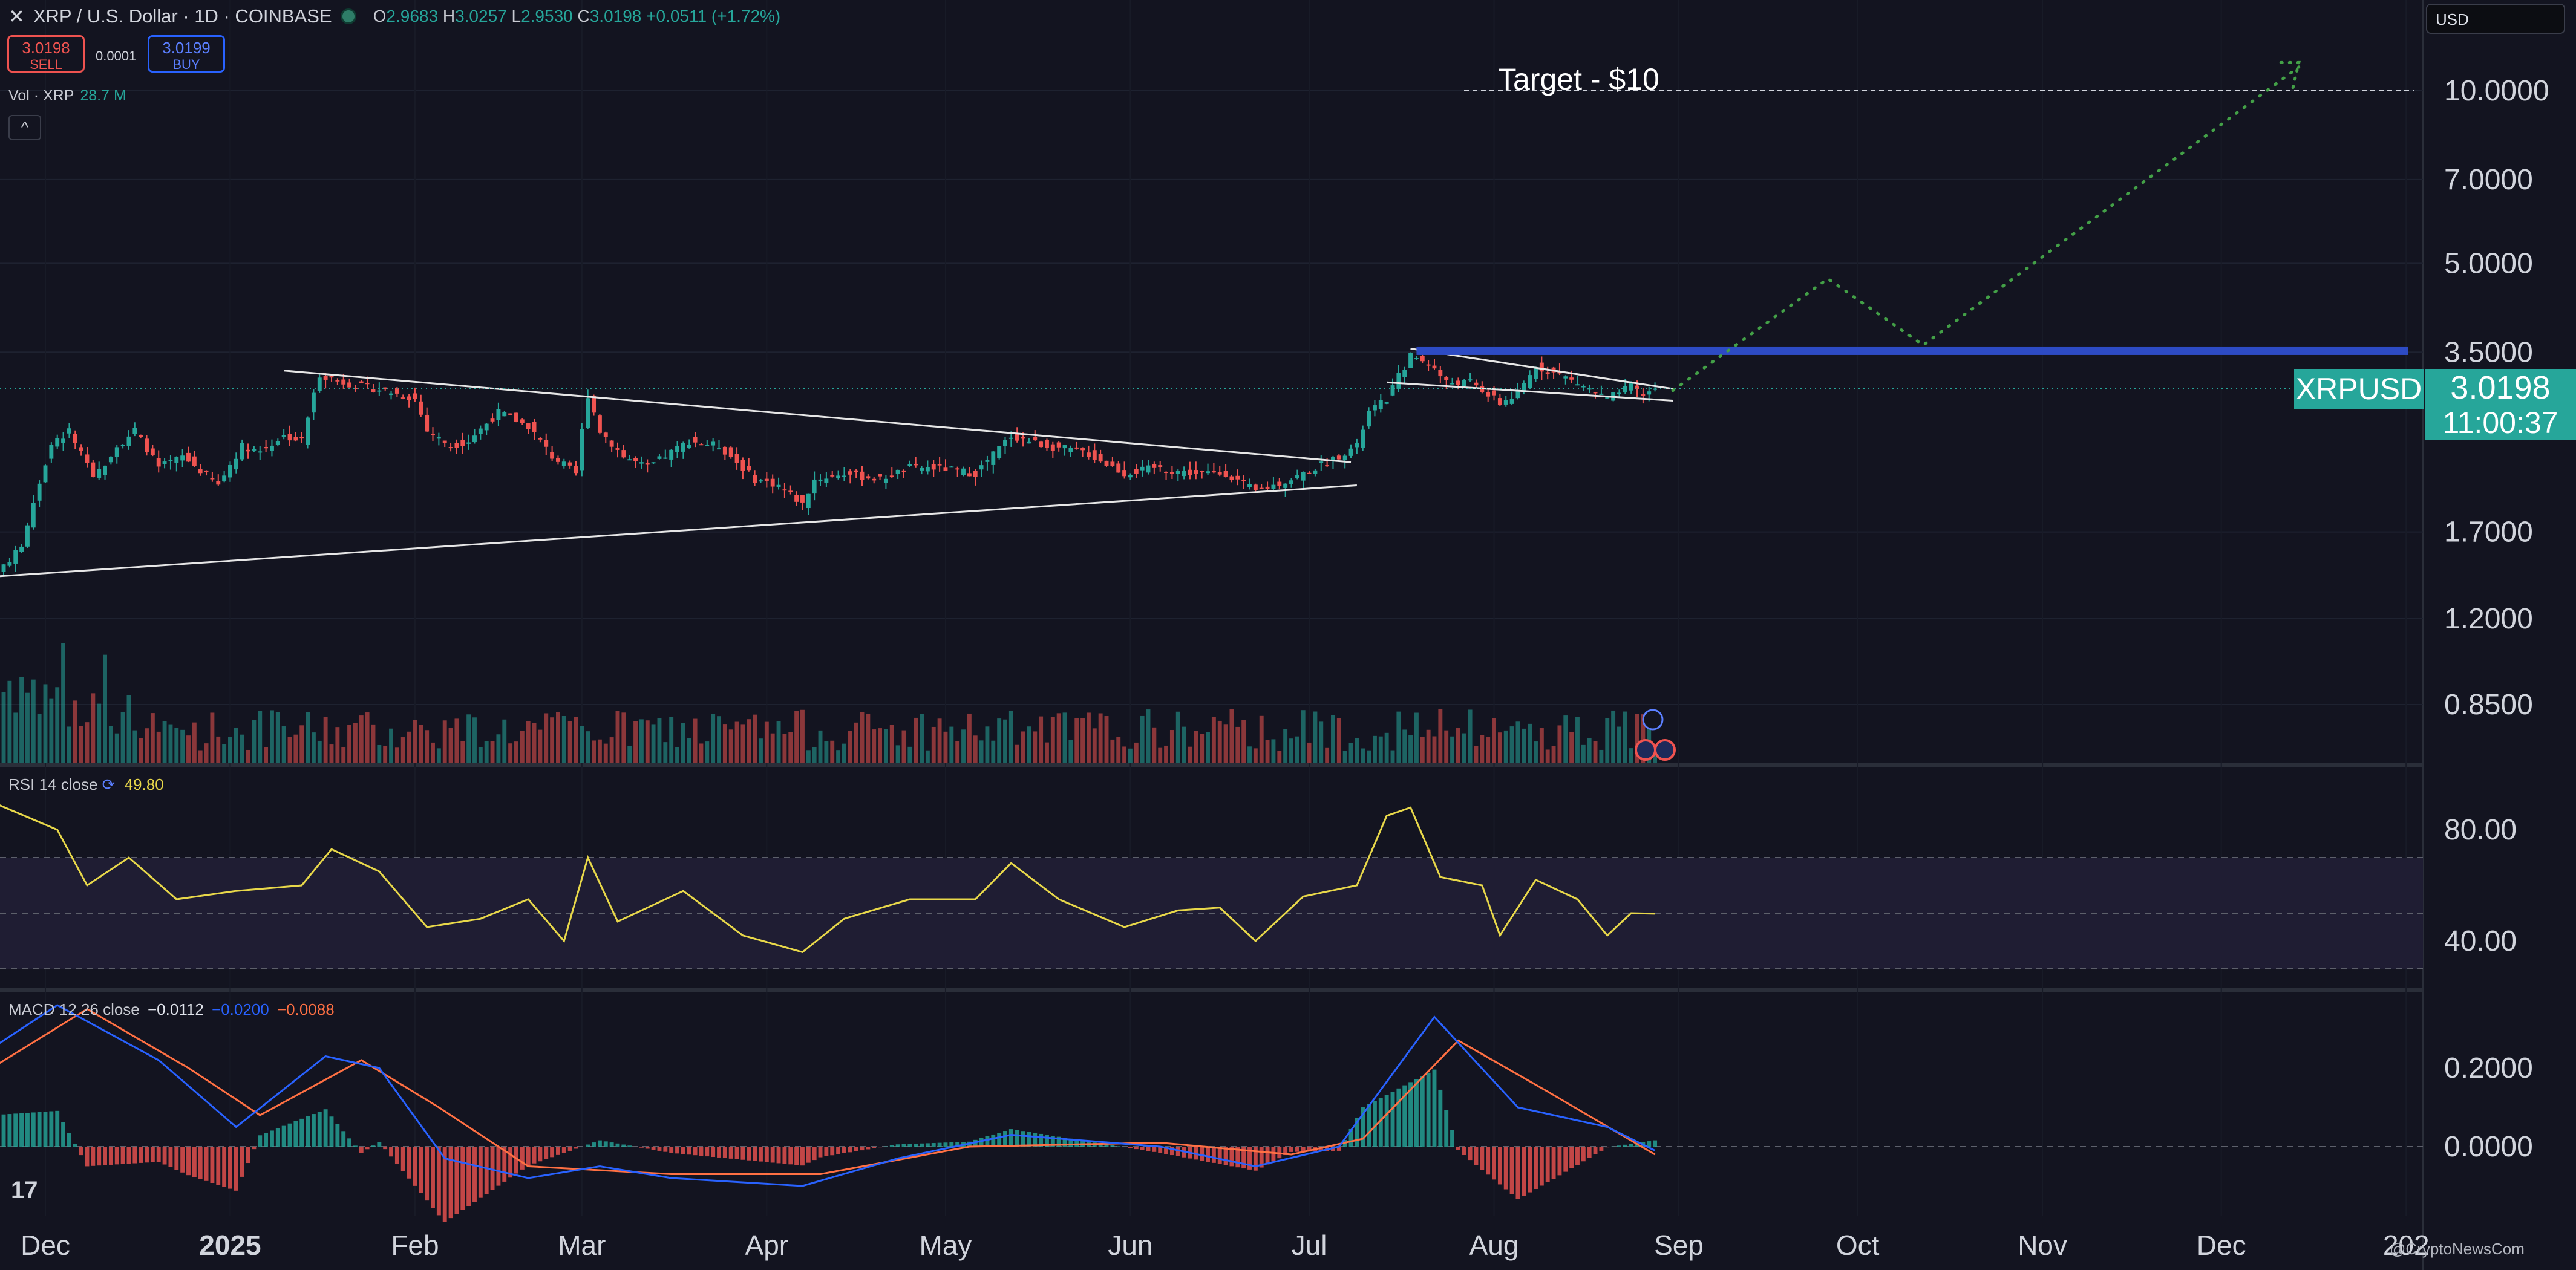 Image resolution: width=2576 pixels, height=1270 pixels. What do you see at coordinates (24, 1190) in the screenshot?
I see `tradingview-logo-icon: 17` at bounding box center [24, 1190].